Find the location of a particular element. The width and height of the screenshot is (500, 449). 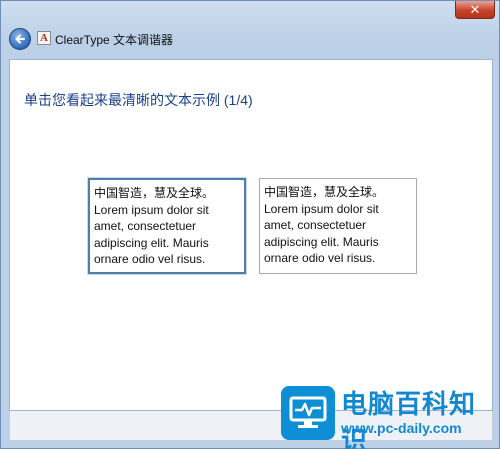

watermark-title: 电脑百科知识 is located at coordinates (409, 419).